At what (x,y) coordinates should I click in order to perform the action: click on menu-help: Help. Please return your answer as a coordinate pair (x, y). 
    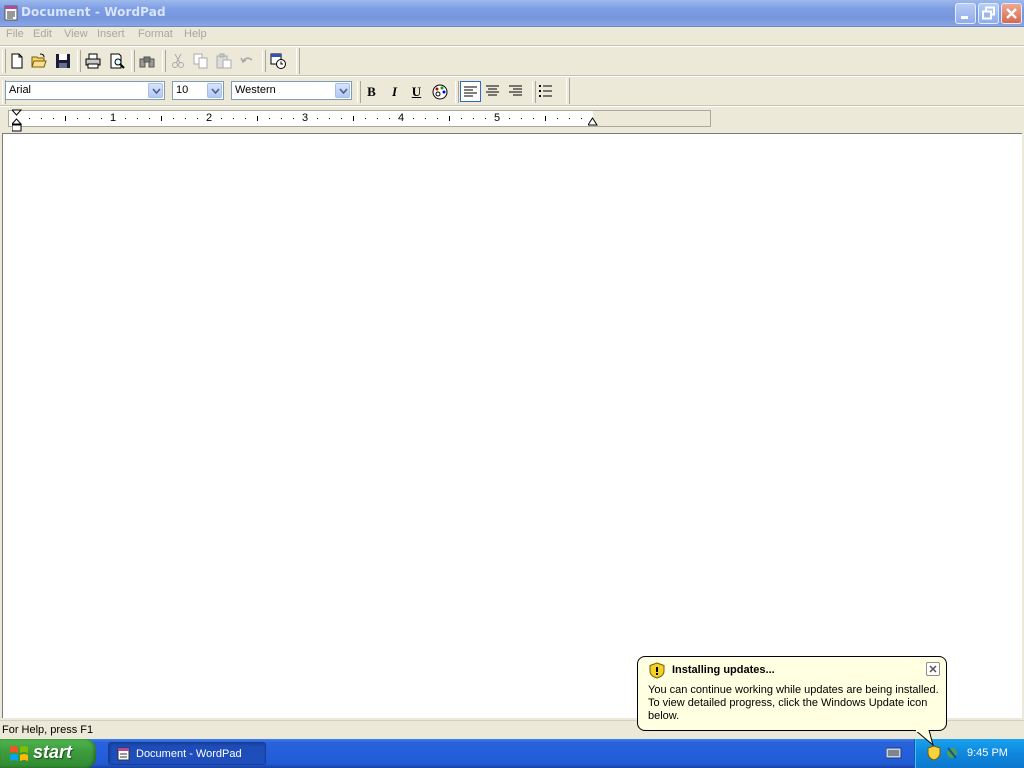
    Looking at the image, I should click on (195, 34).